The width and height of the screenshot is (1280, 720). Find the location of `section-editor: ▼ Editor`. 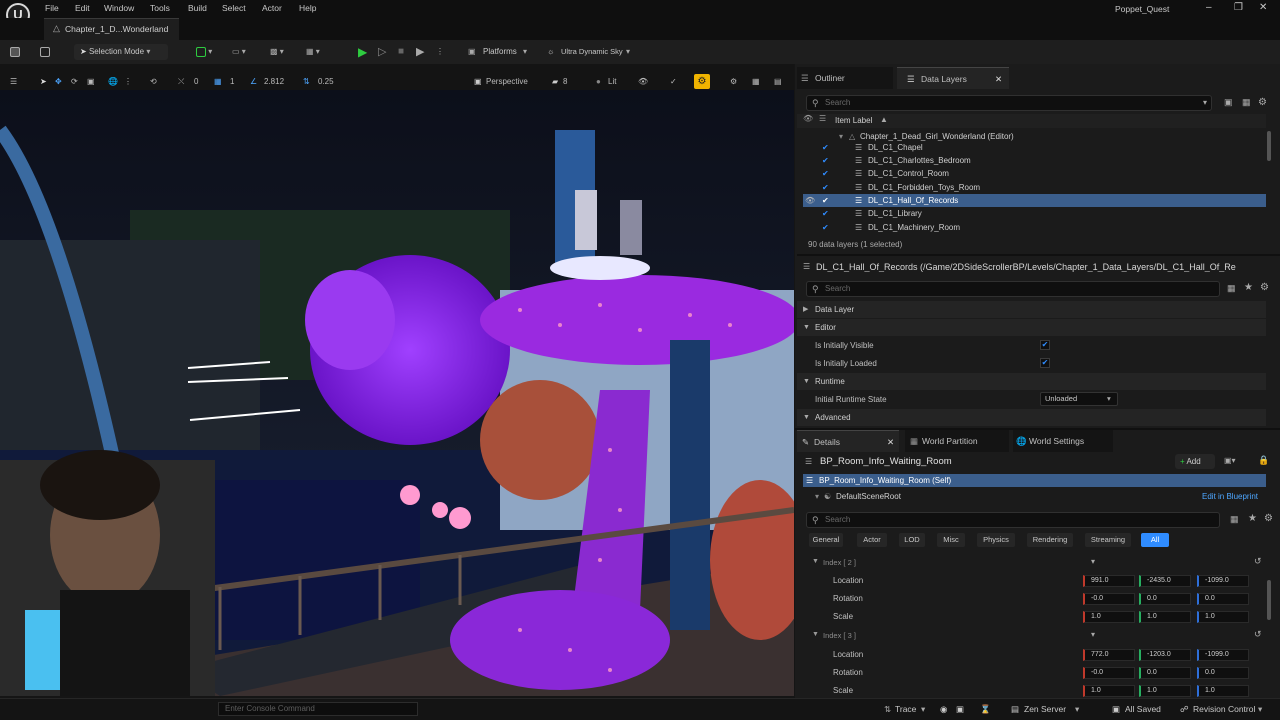

section-editor: ▼ Editor is located at coordinates (1031, 327).